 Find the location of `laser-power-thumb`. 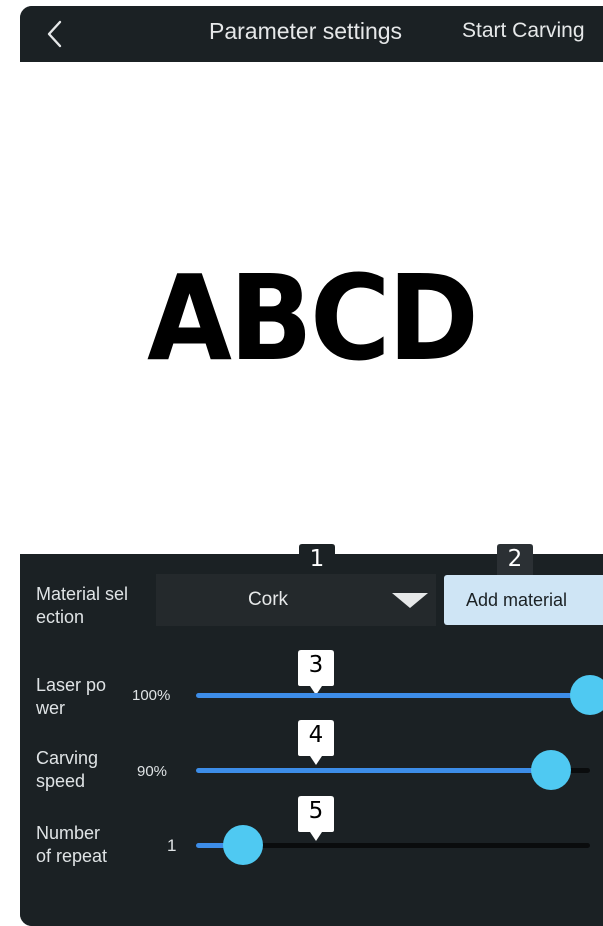

laser-power-thumb is located at coordinates (586, 695).